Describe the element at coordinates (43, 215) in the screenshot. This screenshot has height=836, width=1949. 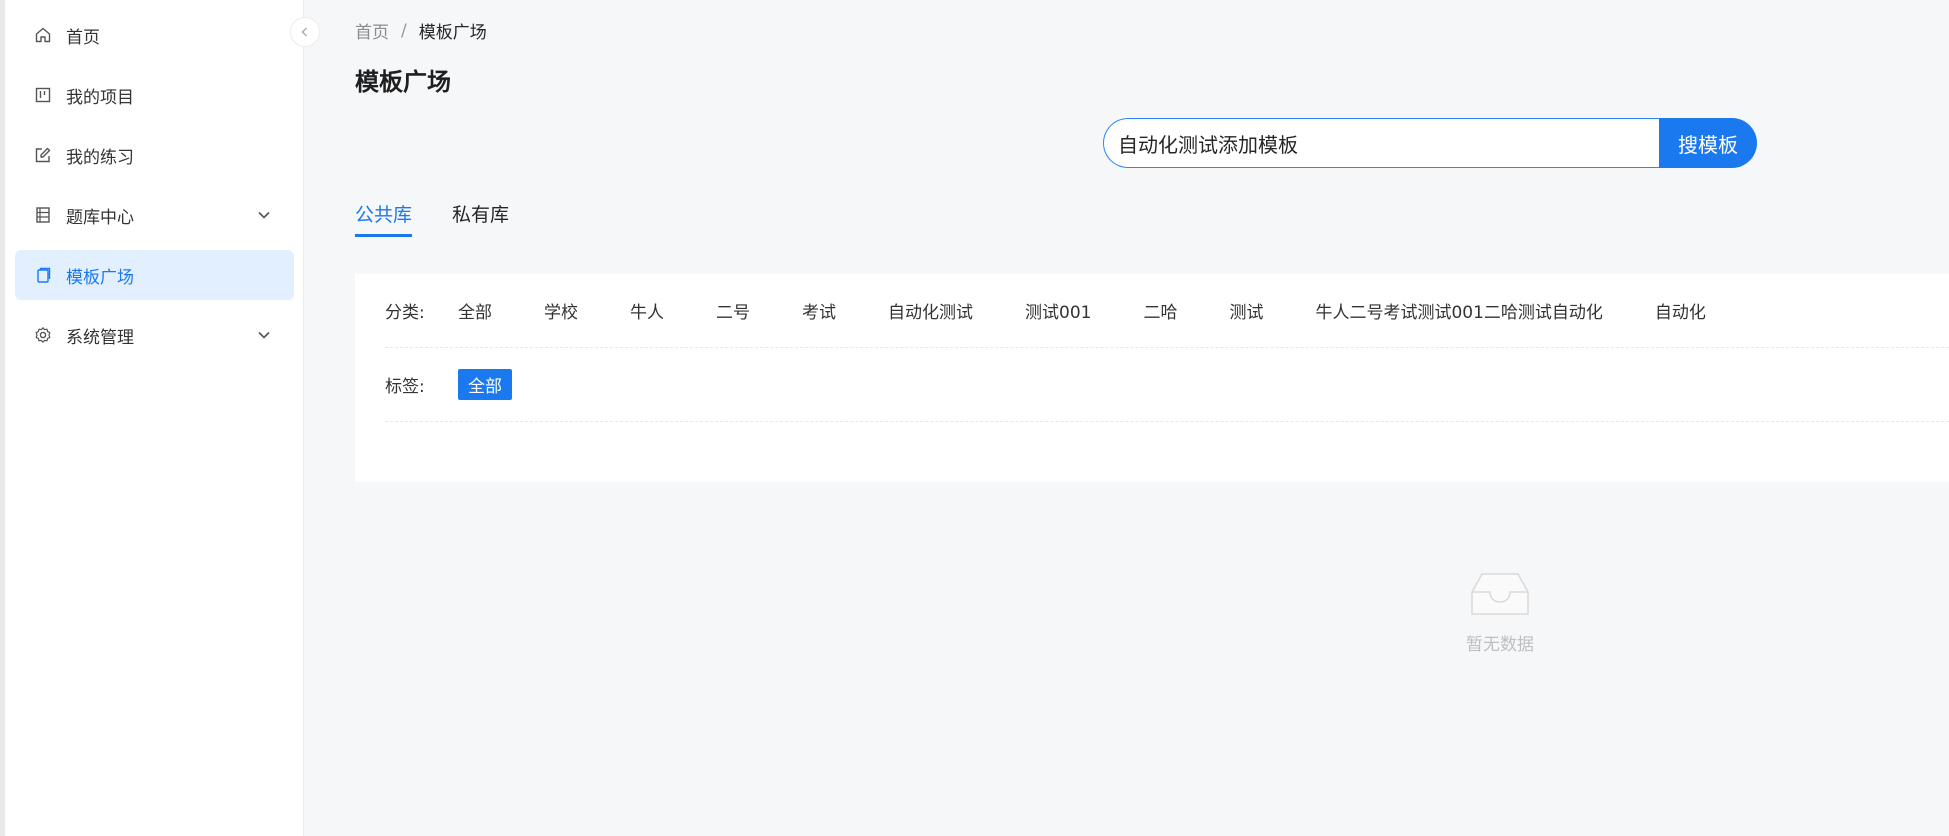
I see `question-bank-icon` at that location.